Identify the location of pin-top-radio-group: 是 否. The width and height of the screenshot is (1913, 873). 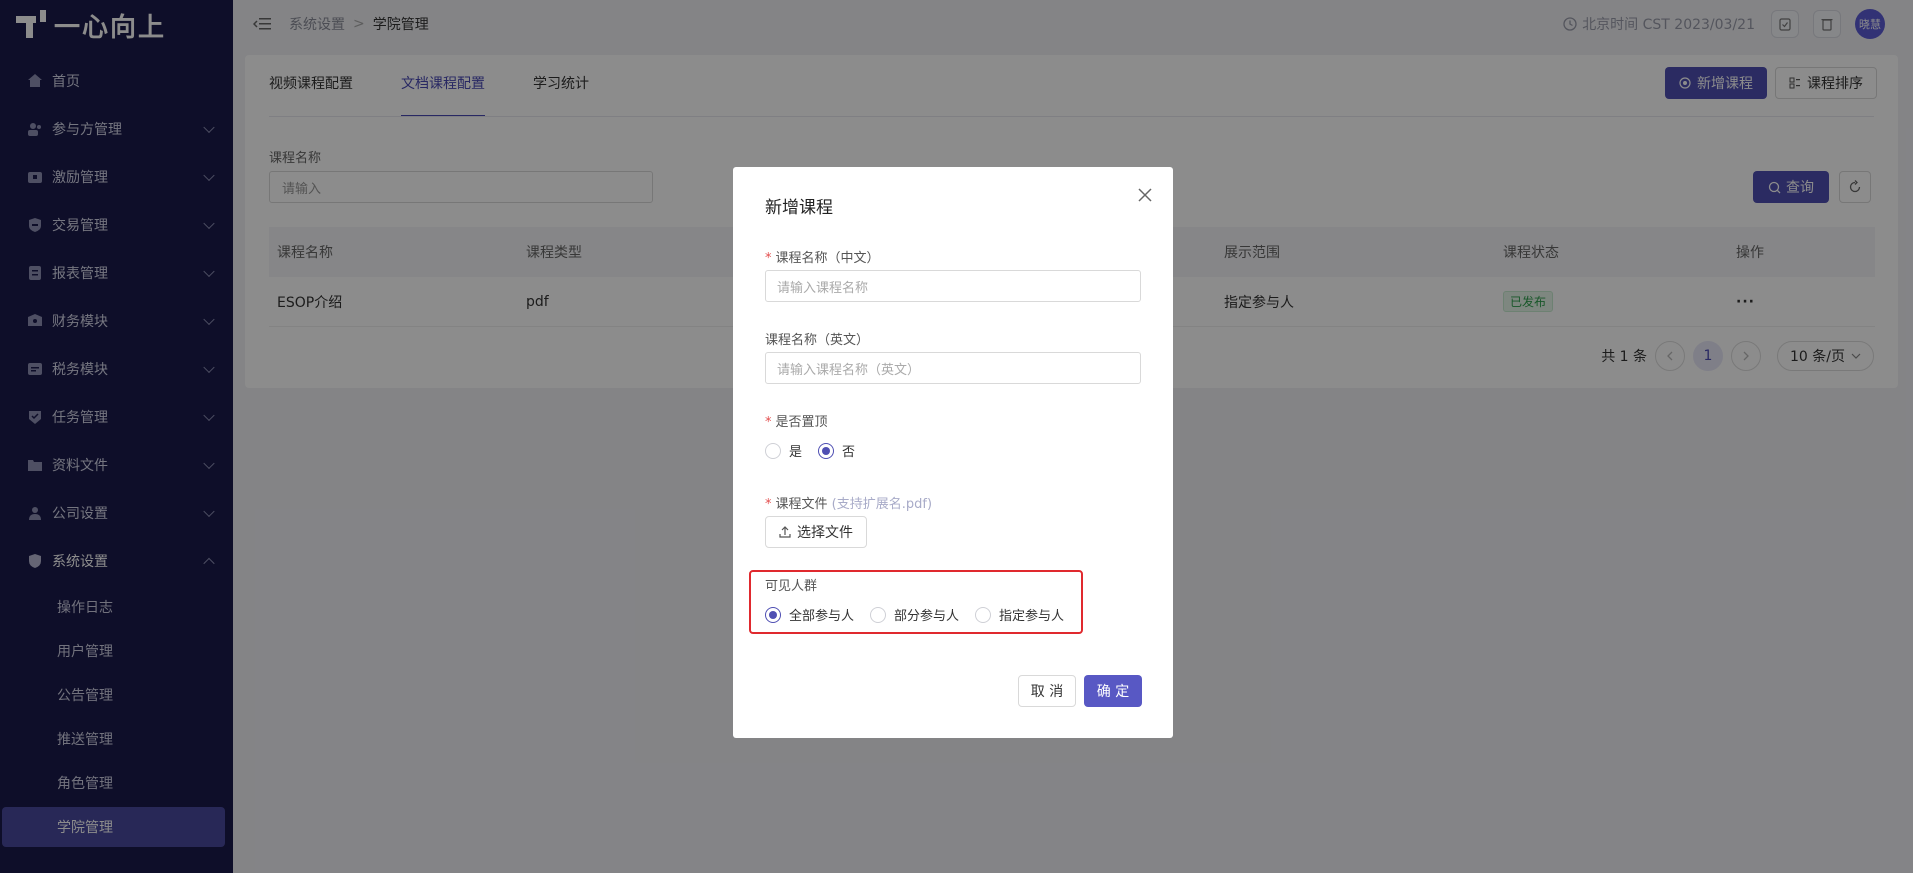
(818, 450).